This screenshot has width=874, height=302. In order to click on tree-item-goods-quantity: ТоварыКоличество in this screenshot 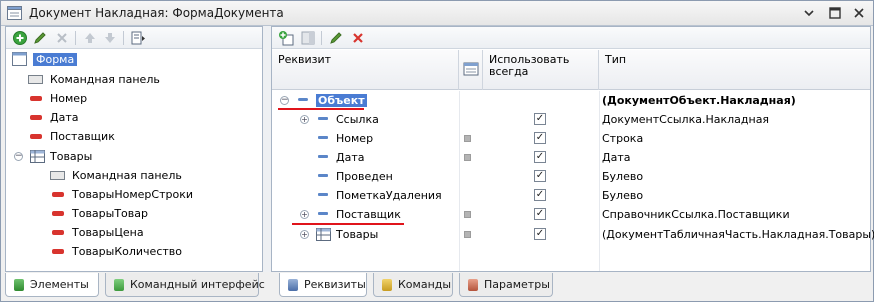, I will do `click(134, 251)`.